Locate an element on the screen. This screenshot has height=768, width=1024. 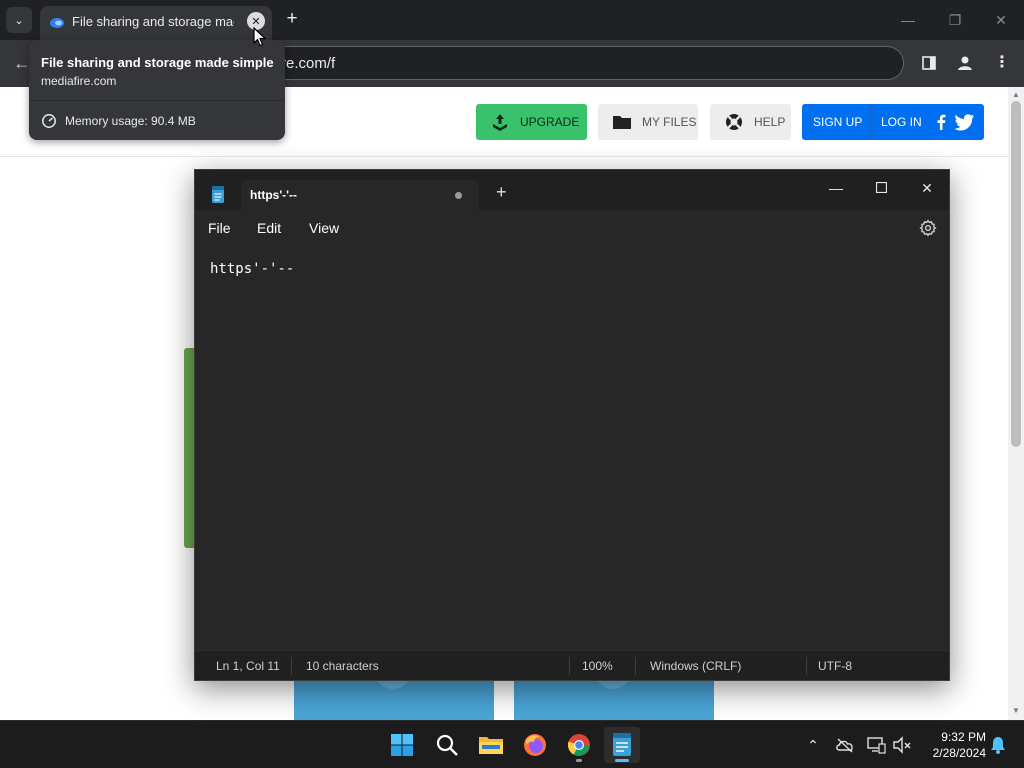
upgrade-label: UPGRADE is located at coordinates (550, 122).